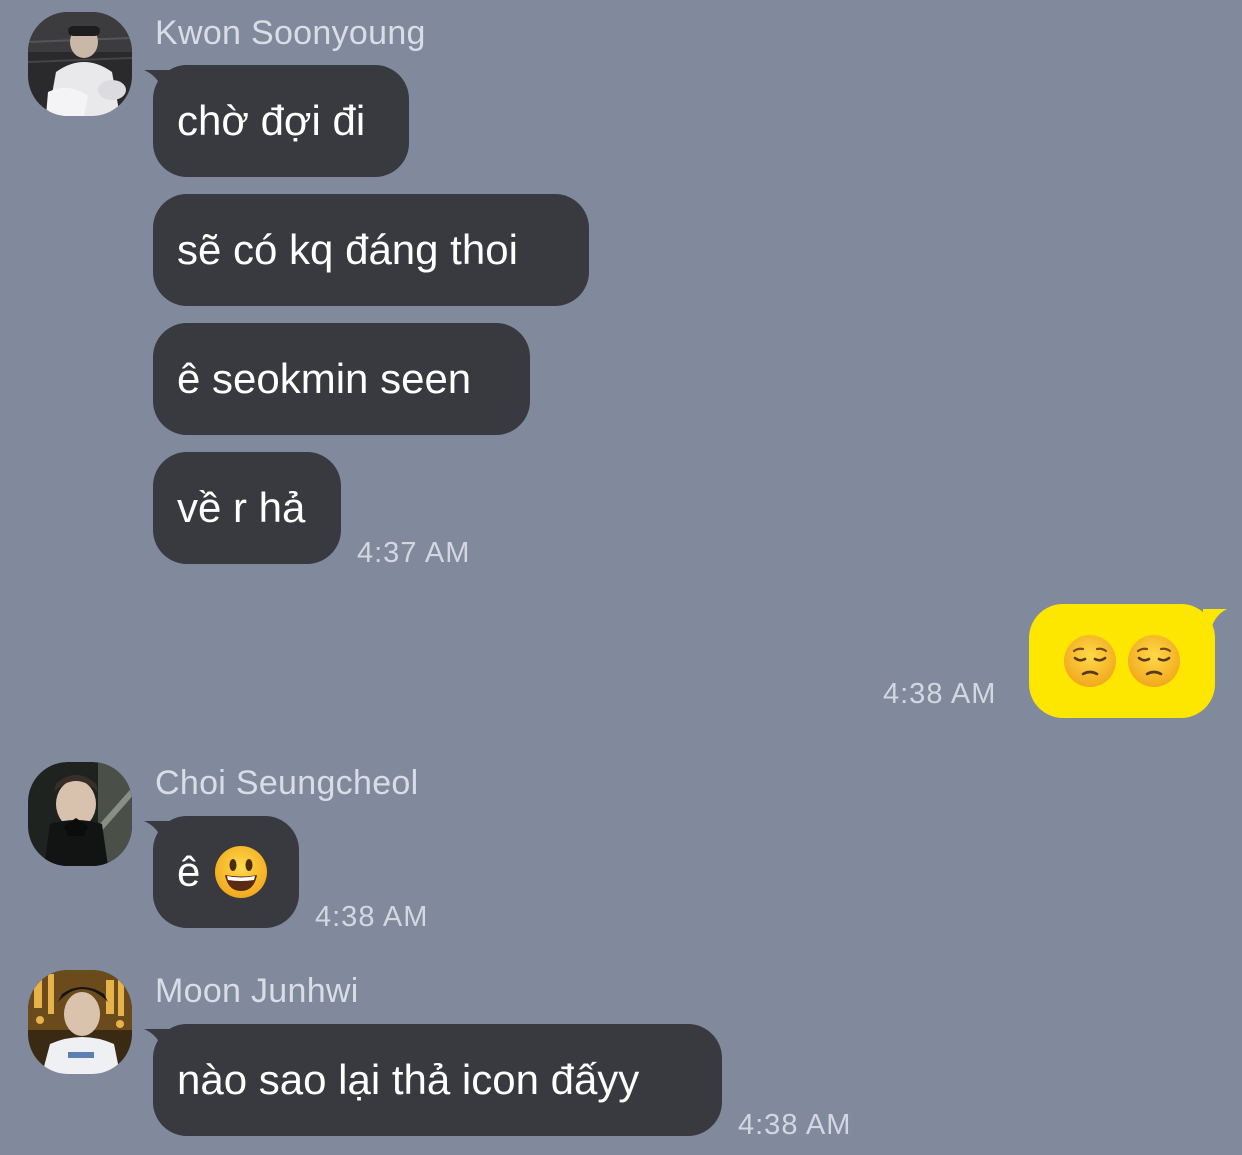 This screenshot has width=1242, height=1155. I want to click on message-bubble: nào sao lại thả icon đấyy, so click(437, 1080).